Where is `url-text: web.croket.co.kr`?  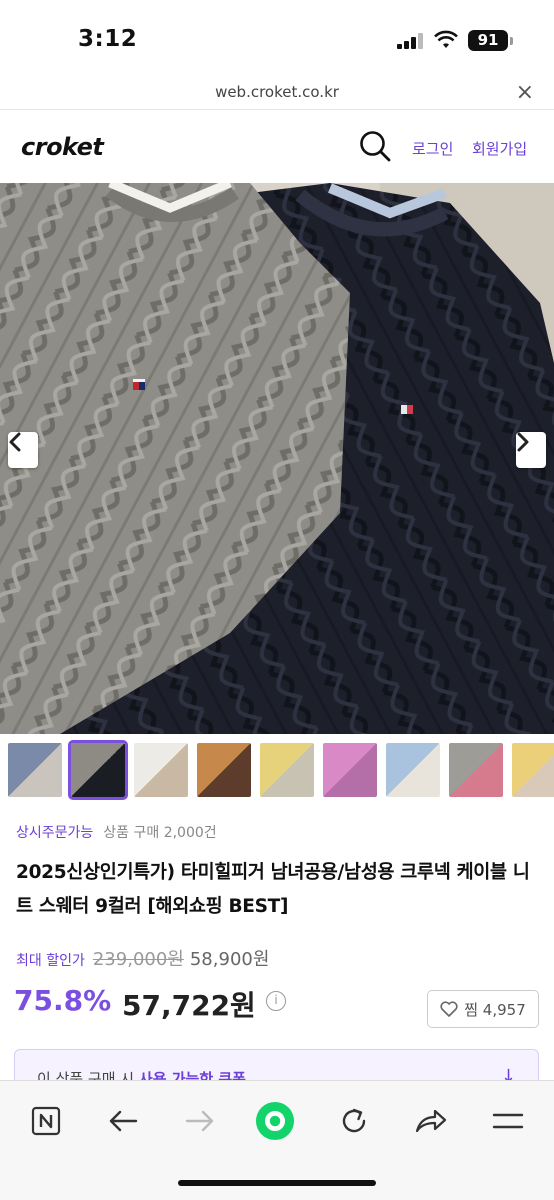
url-text: web.croket.co.kr is located at coordinates (277, 92).